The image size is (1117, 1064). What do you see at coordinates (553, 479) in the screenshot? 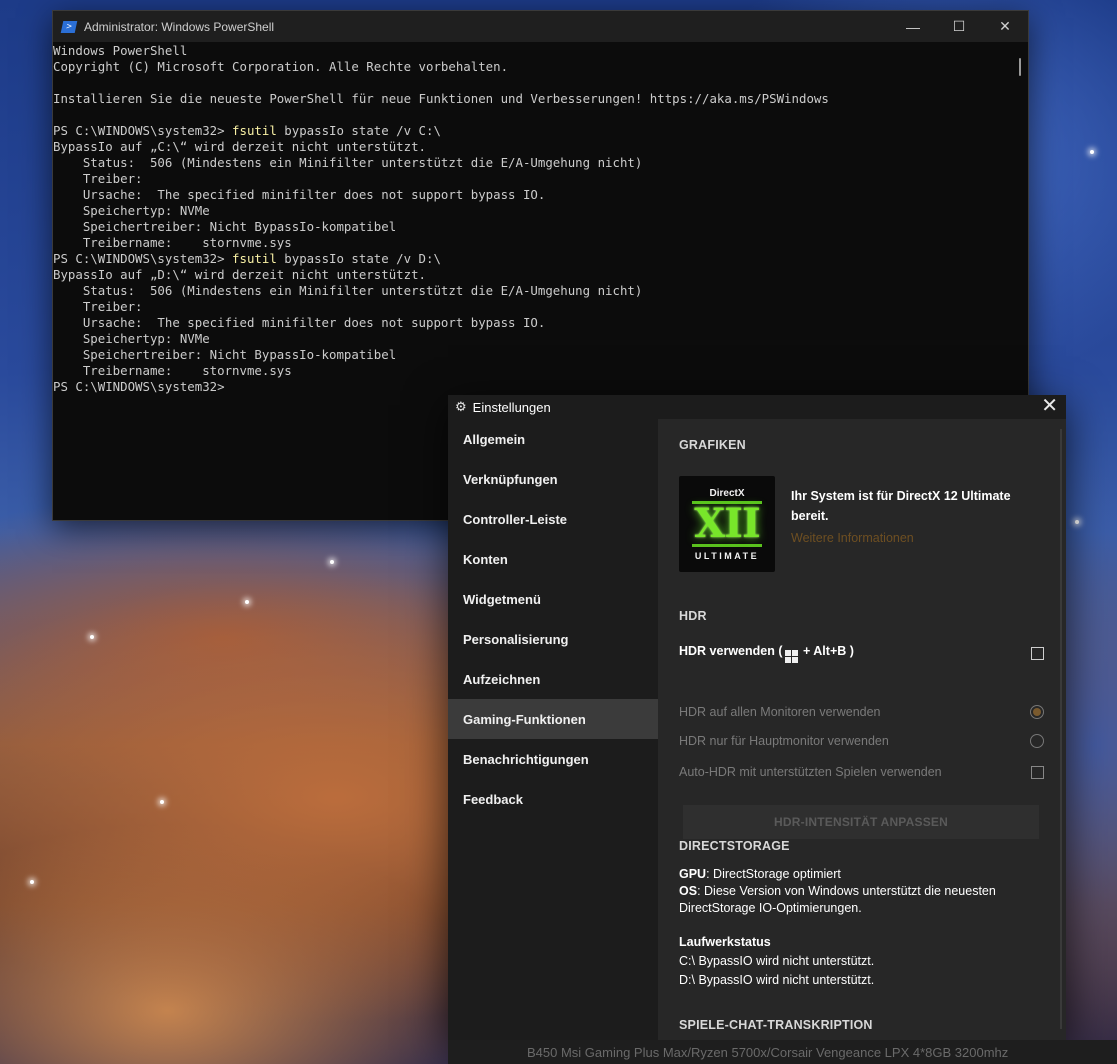
I see `nav-item-verknuepfungen: Verknüpfungen` at bounding box center [553, 479].